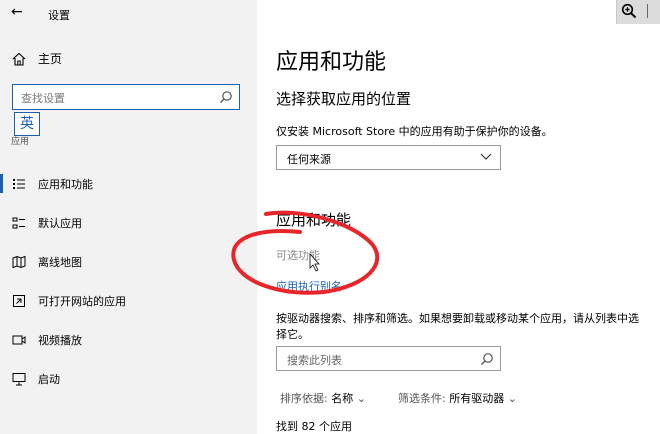  What do you see at coordinates (50, 59) in the screenshot?
I see `home-label: 主页` at bounding box center [50, 59].